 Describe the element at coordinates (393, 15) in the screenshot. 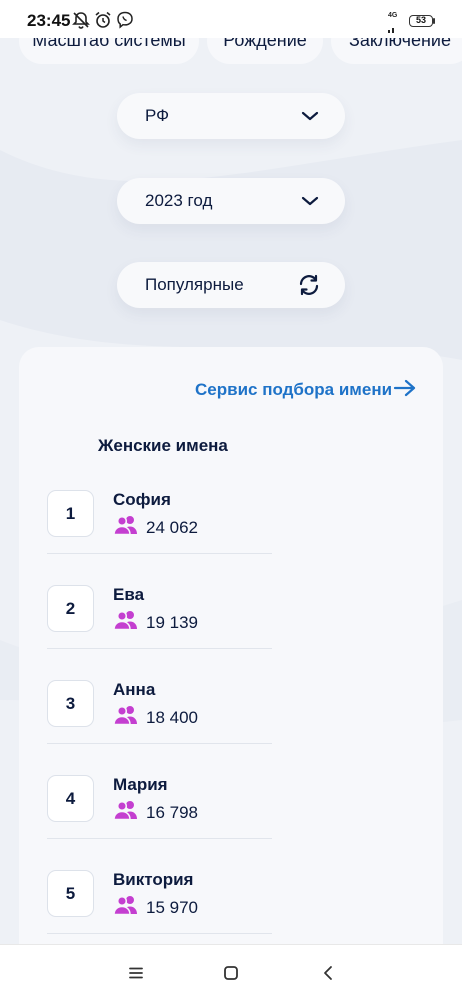

I see `network-type: 4G` at that location.